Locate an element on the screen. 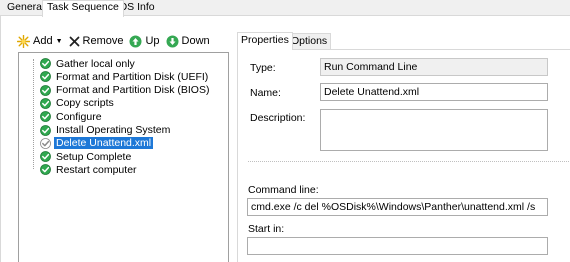  tree-item: Copy scripts is located at coordinates (78, 103).